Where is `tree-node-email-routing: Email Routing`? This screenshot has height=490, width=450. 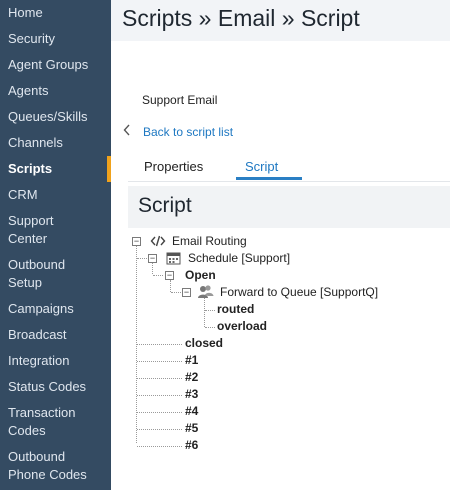
tree-node-email-routing: Email Routing is located at coordinates (209, 241).